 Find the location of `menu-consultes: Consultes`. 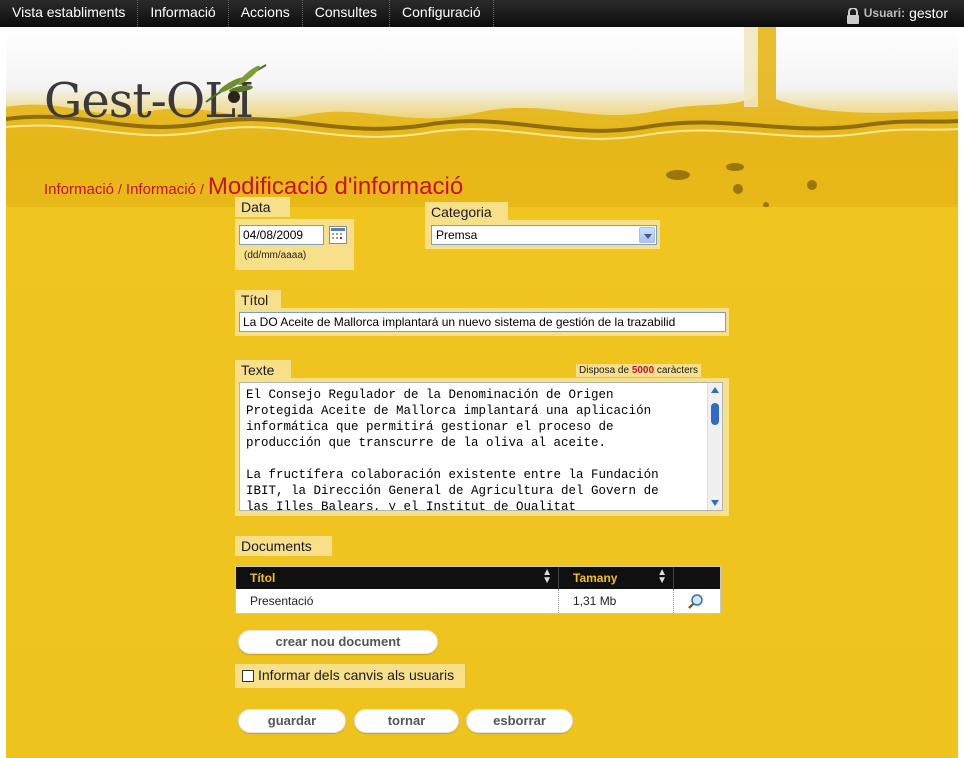

menu-consultes: Consultes is located at coordinates (347, 13).